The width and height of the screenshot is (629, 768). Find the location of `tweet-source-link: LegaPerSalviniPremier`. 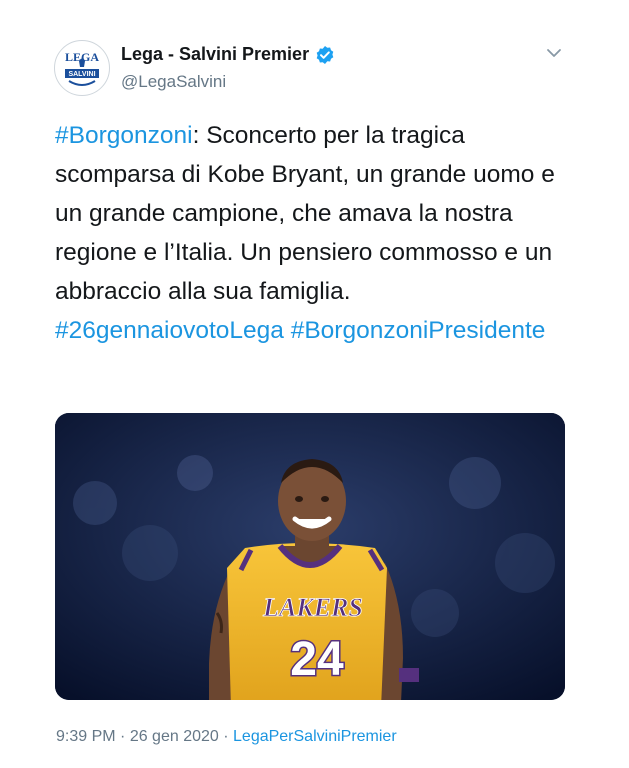

tweet-source-link: LegaPerSalviniPremier is located at coordinates (315, 736).